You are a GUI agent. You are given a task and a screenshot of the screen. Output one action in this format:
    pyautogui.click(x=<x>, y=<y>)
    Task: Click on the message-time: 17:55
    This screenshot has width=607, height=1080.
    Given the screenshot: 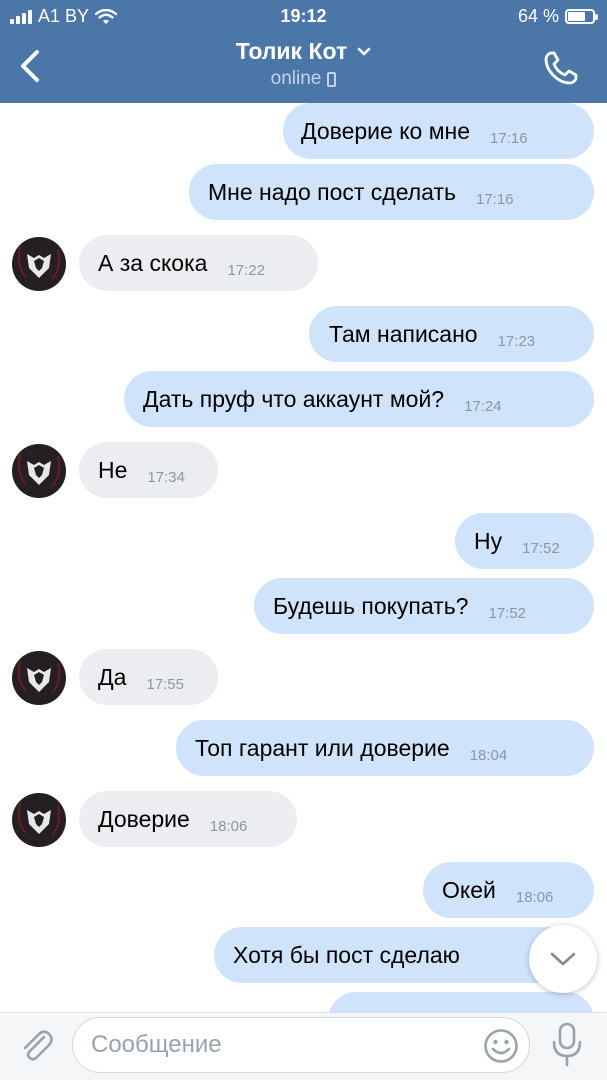 What is the action you would take?
    pyautogui.click(x=165, y=684)
    